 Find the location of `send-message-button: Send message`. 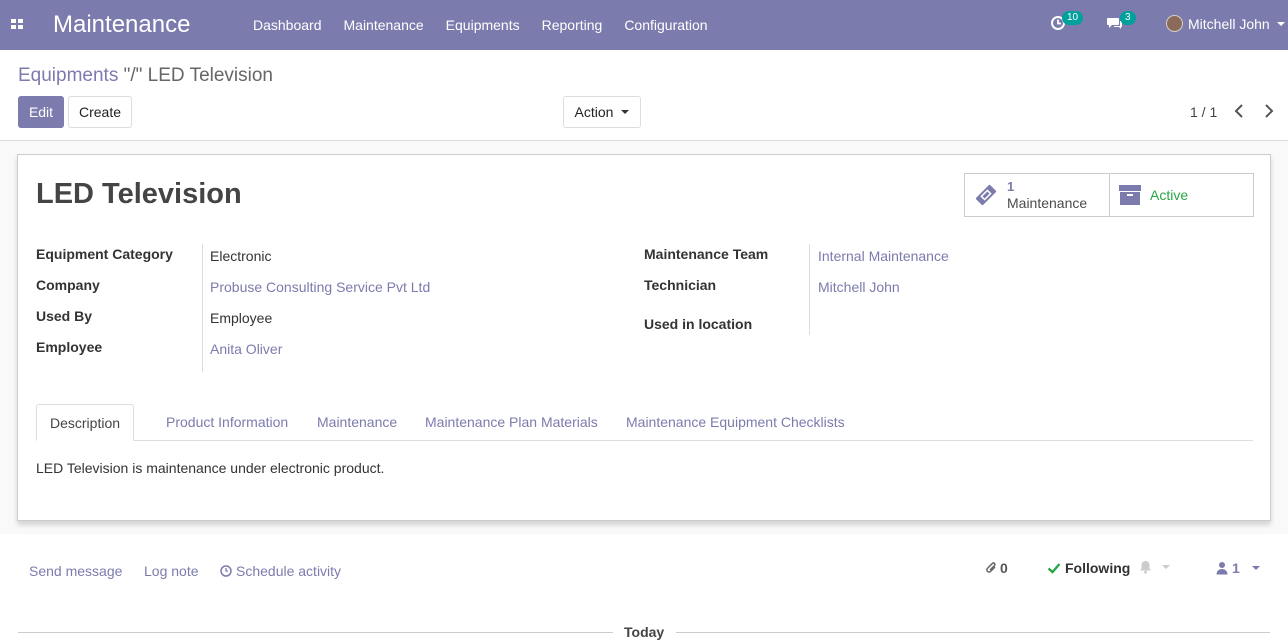

send-message-button: Send message is located at coordinates (75, 571).